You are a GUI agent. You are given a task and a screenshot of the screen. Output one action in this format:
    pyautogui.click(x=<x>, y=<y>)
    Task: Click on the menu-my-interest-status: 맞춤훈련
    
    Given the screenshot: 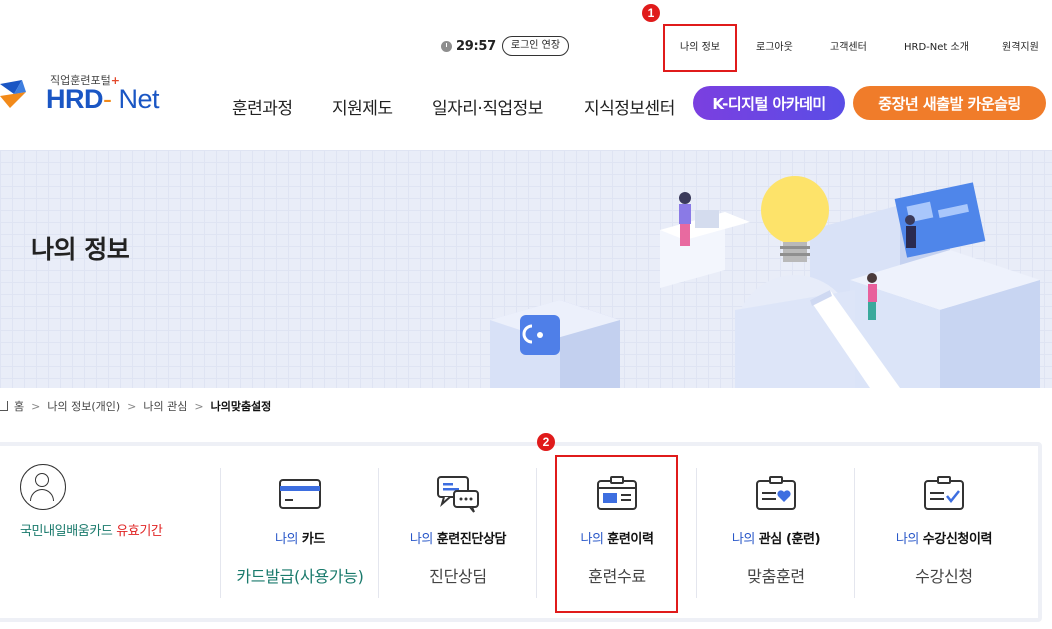 What is the action you would take?
    pyautogui.click(x=776, y=575)
    